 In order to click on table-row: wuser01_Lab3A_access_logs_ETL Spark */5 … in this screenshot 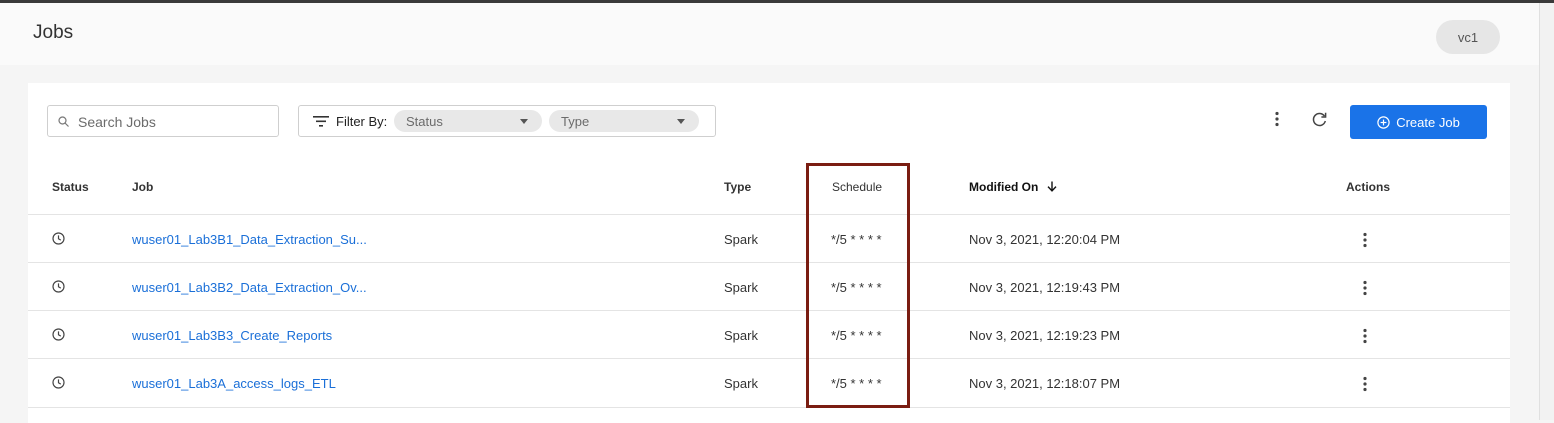, I will do `click(769, 383)`.